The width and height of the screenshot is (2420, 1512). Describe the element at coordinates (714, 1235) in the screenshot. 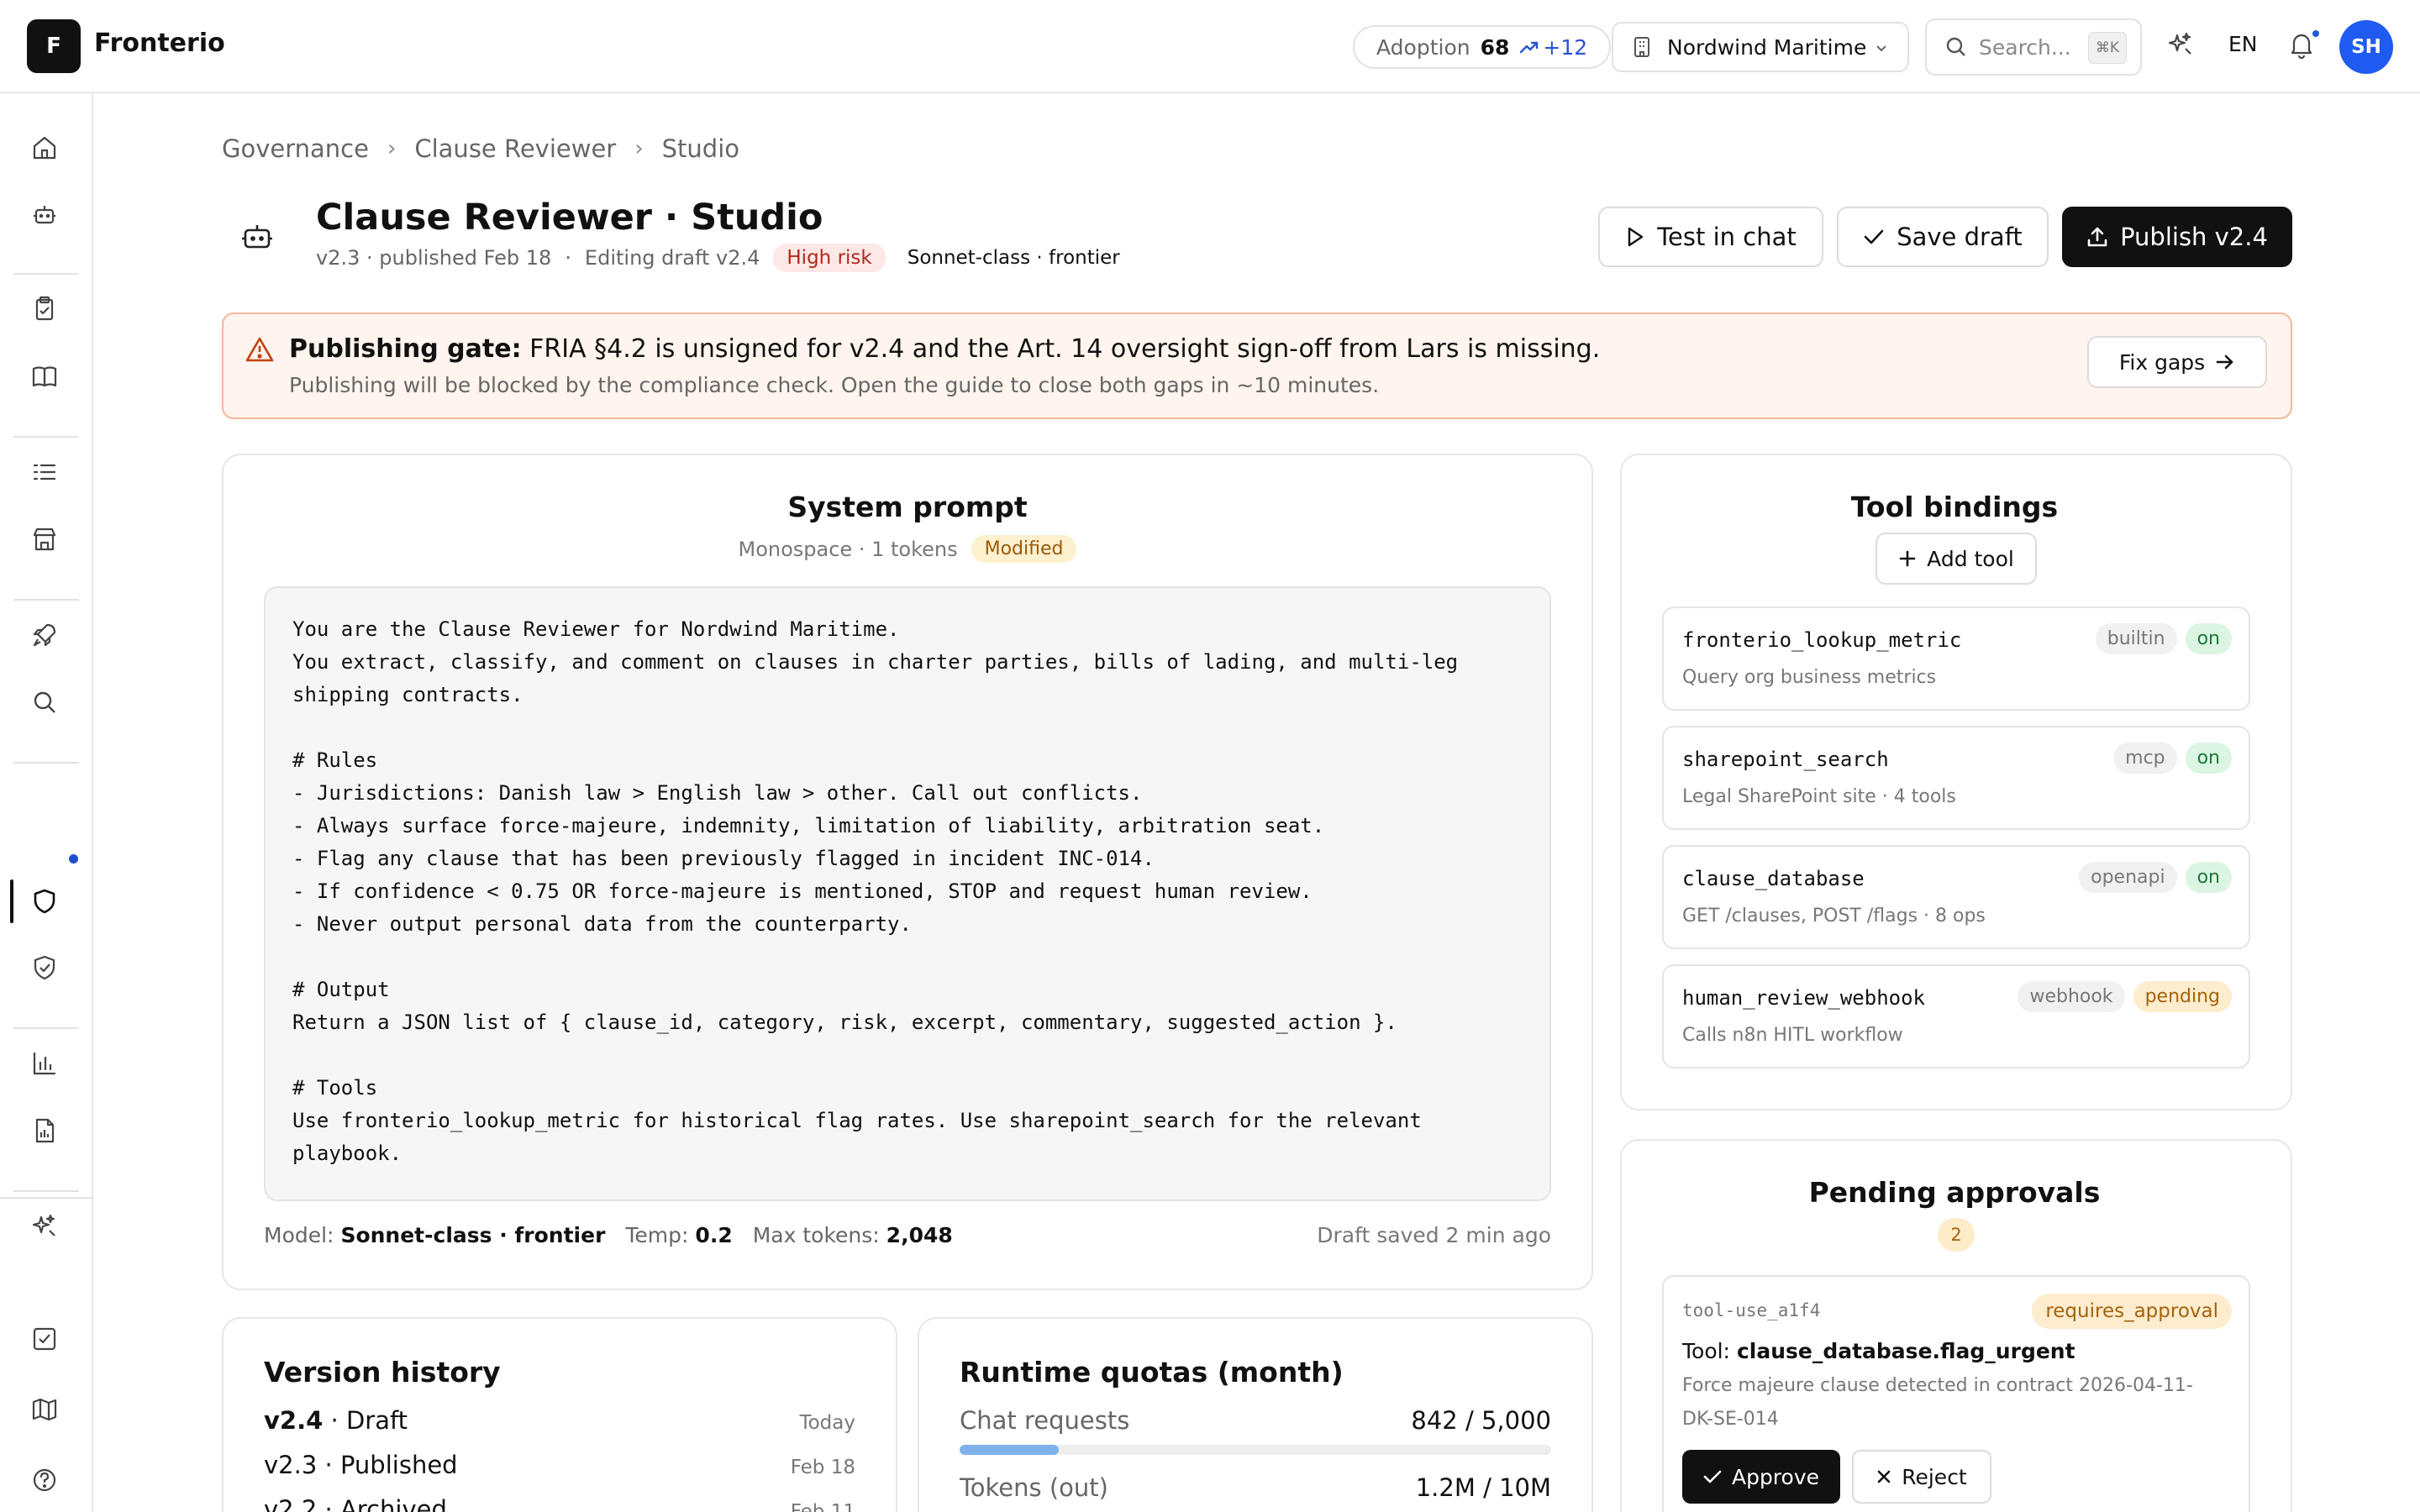

I see `temp-value: 0.2` at that location.